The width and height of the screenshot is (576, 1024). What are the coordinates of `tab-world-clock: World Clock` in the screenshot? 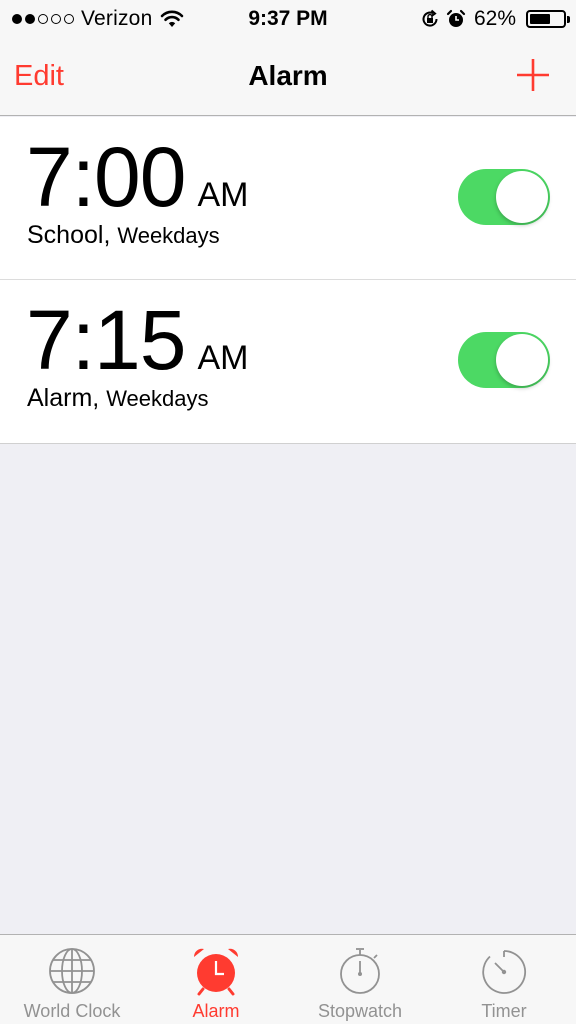 It's located at (72, 979).